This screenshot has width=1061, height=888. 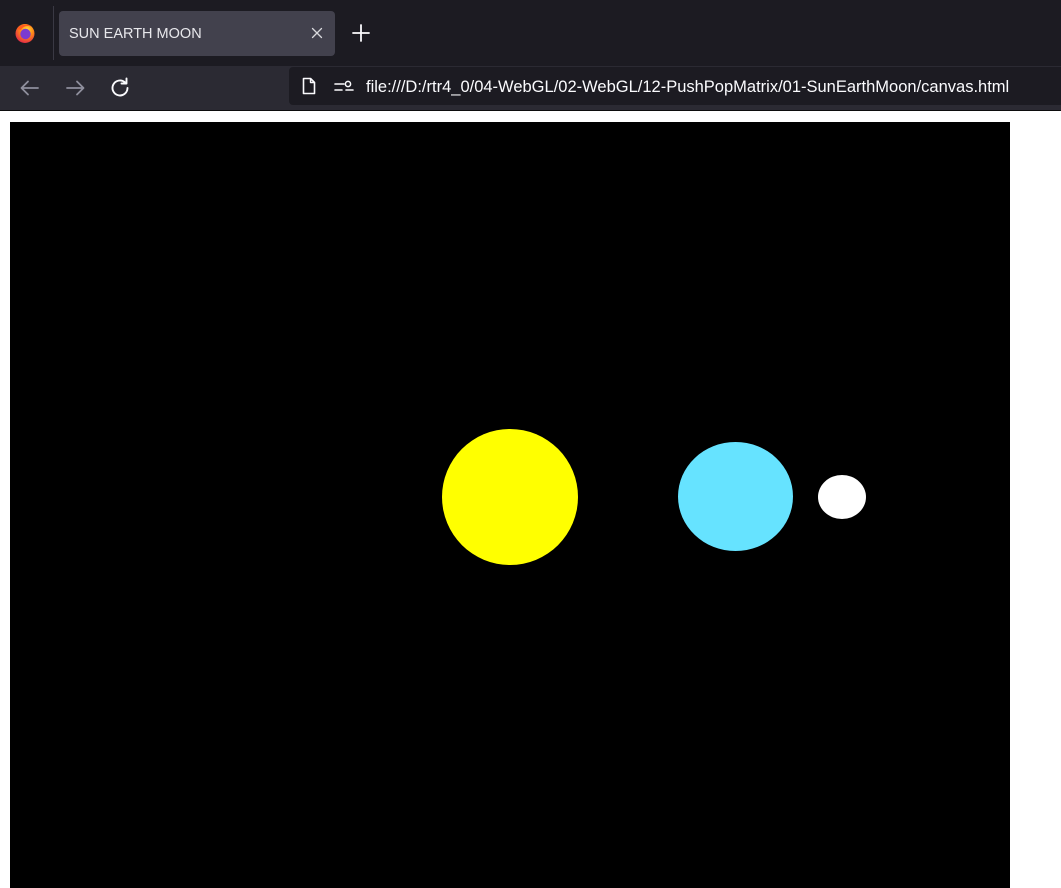 I want to click on forward-arrow-icon, so click(x=75, y=88).